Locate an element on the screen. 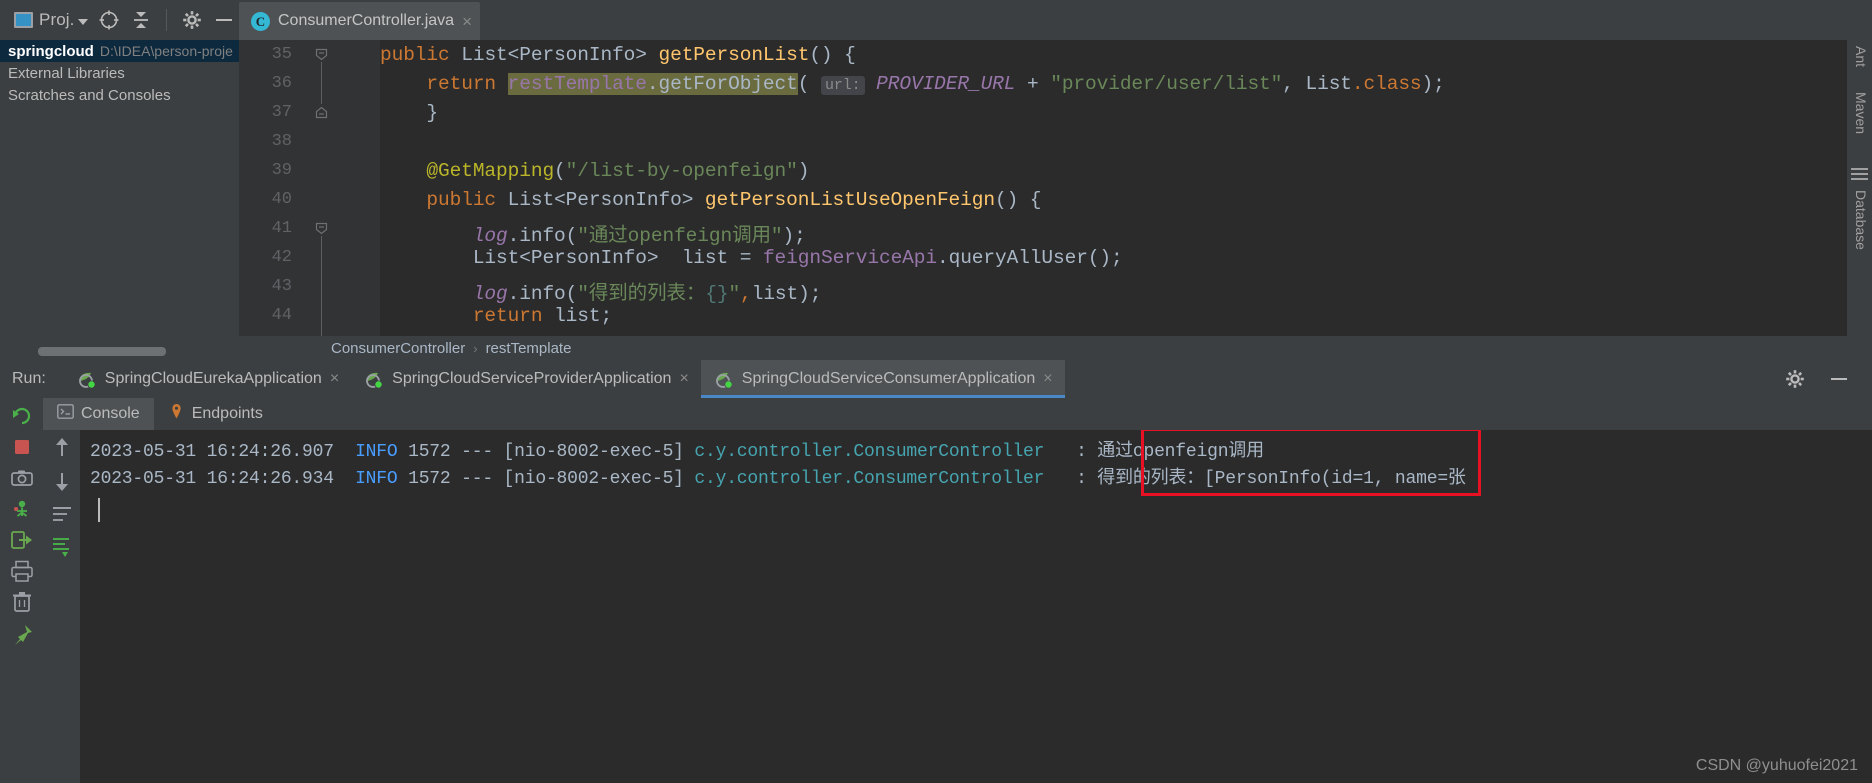 The image size is (1872, 783). breadcrumb-item-field: restTemplate is located at coordinates (529, 348).